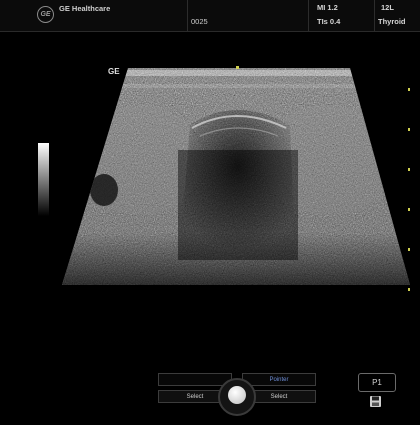  Describe the element at coordinates (237, 67) in the screenshot. I see `focus-marker` at that location.